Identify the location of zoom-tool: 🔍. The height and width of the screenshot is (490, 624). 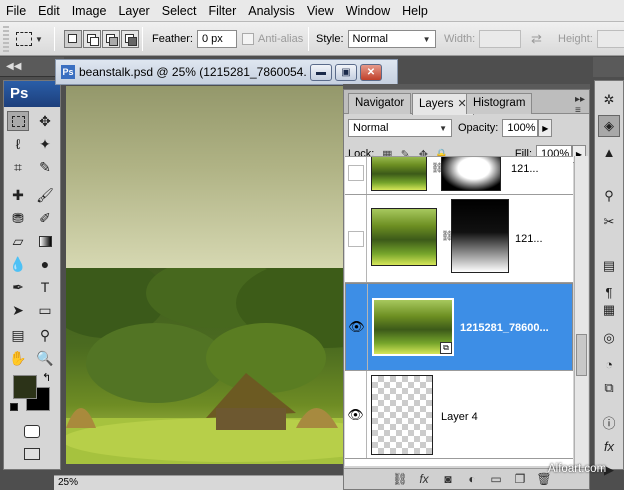
(45, 358).